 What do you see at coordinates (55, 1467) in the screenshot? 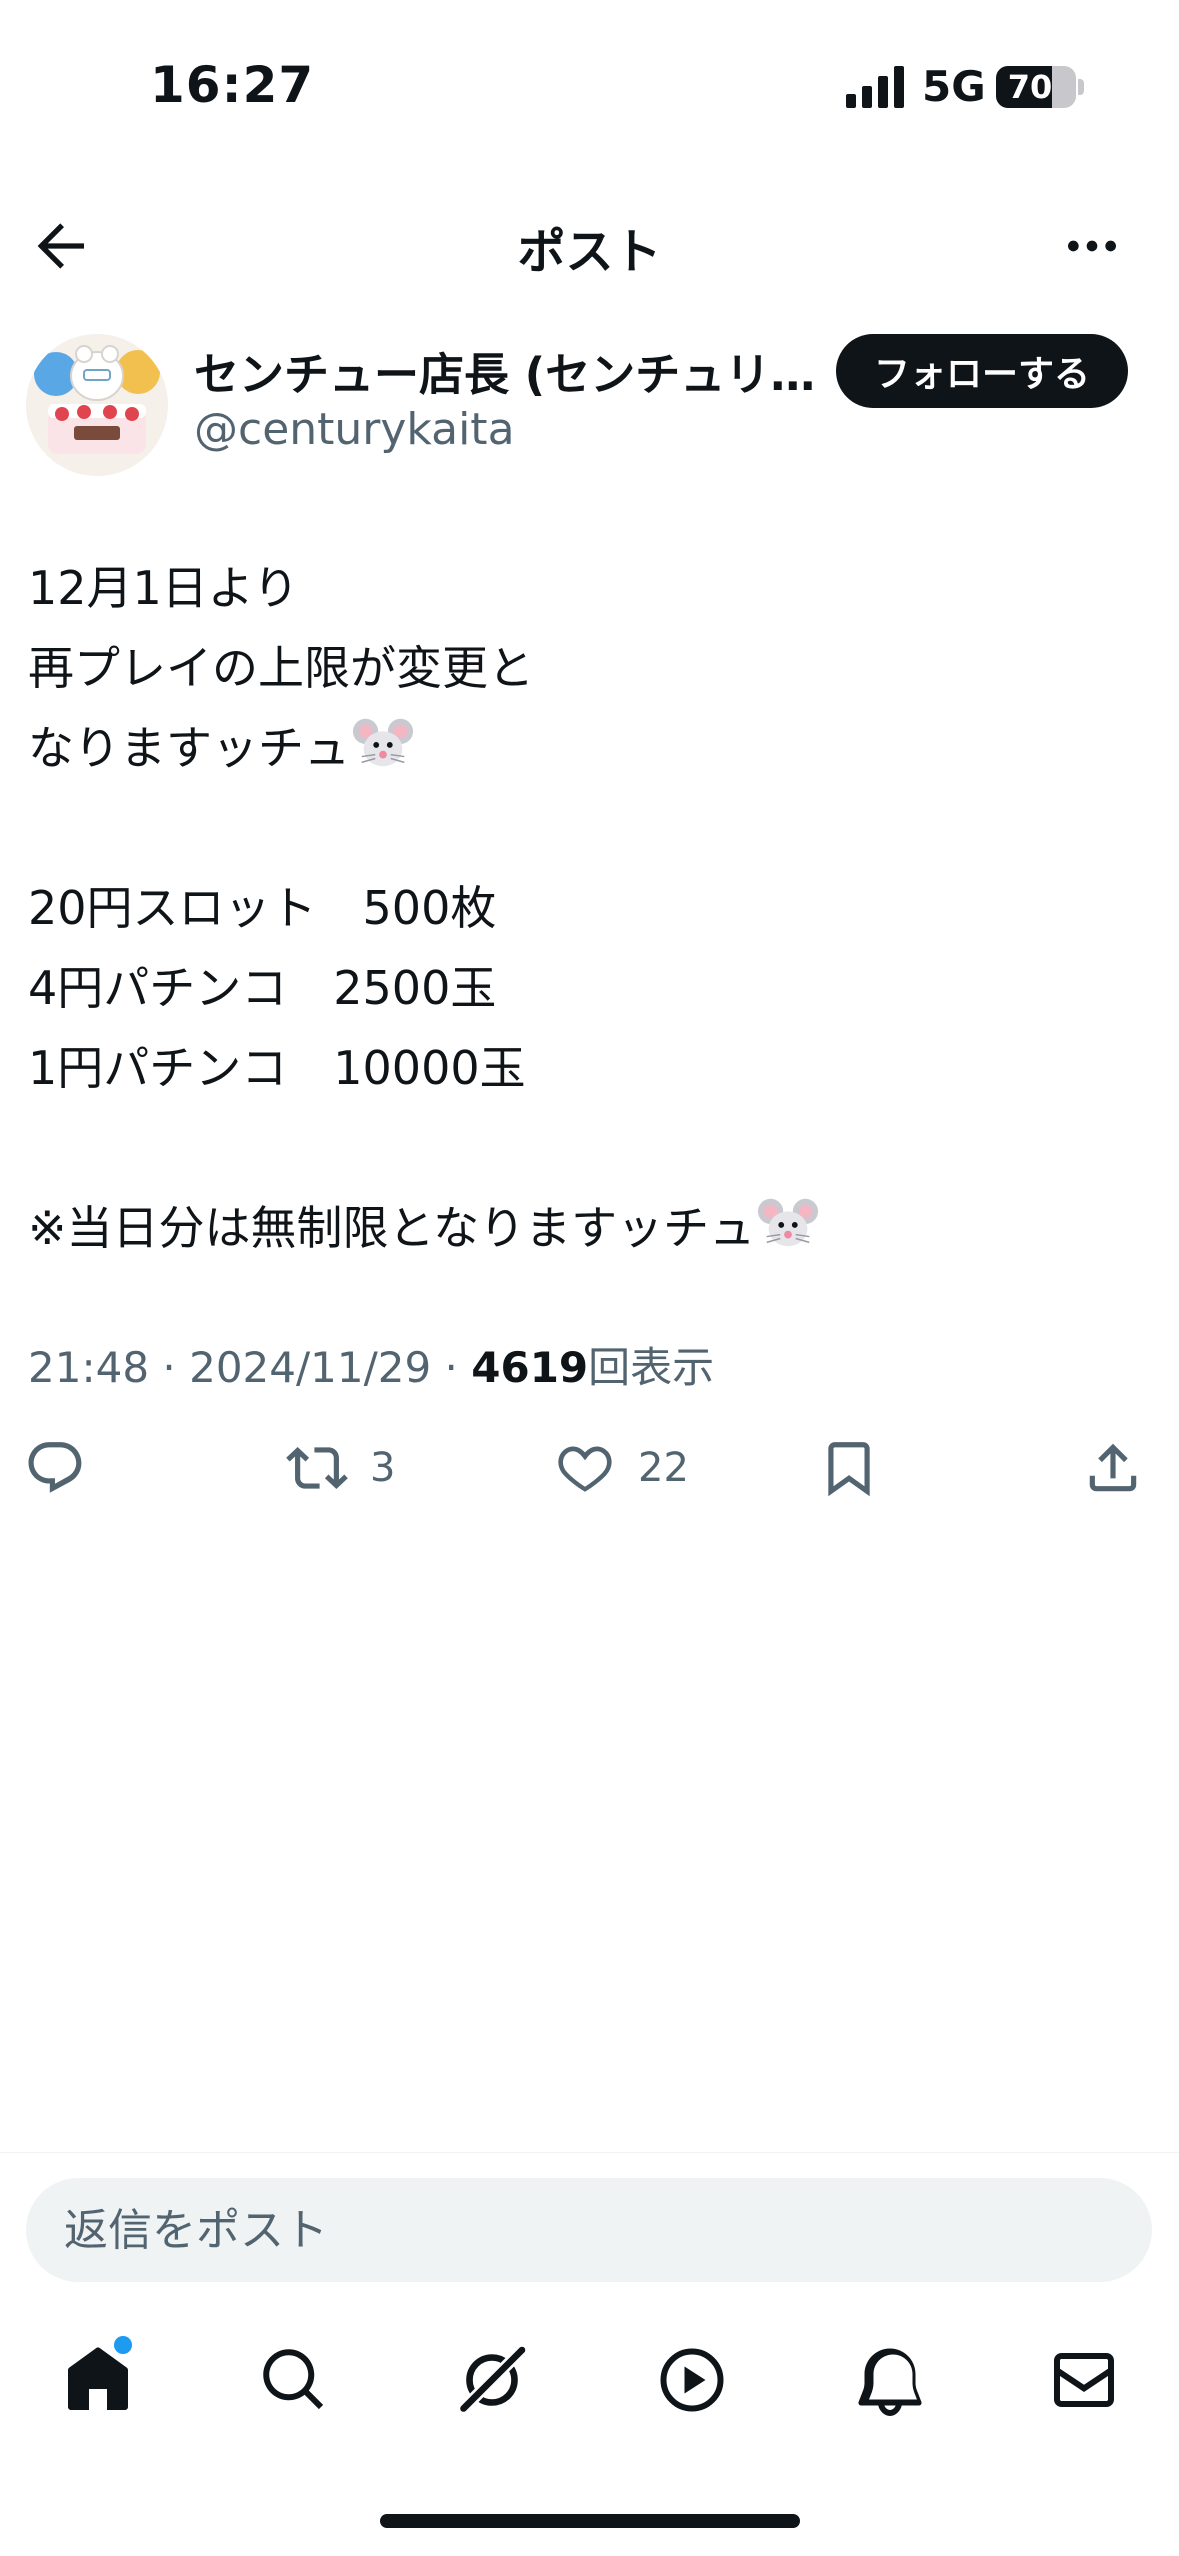
I see `reply-icon` at bounding box center [55, 1467].